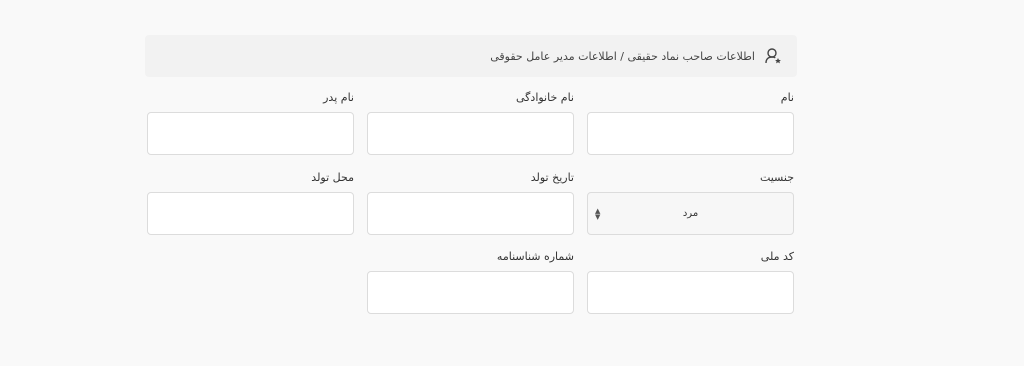 The image size is (1024, 366). Describe the element at coordinates (535, 256) in the screenshot. I see `id-number-label: شماره شناسنامه` at that location.